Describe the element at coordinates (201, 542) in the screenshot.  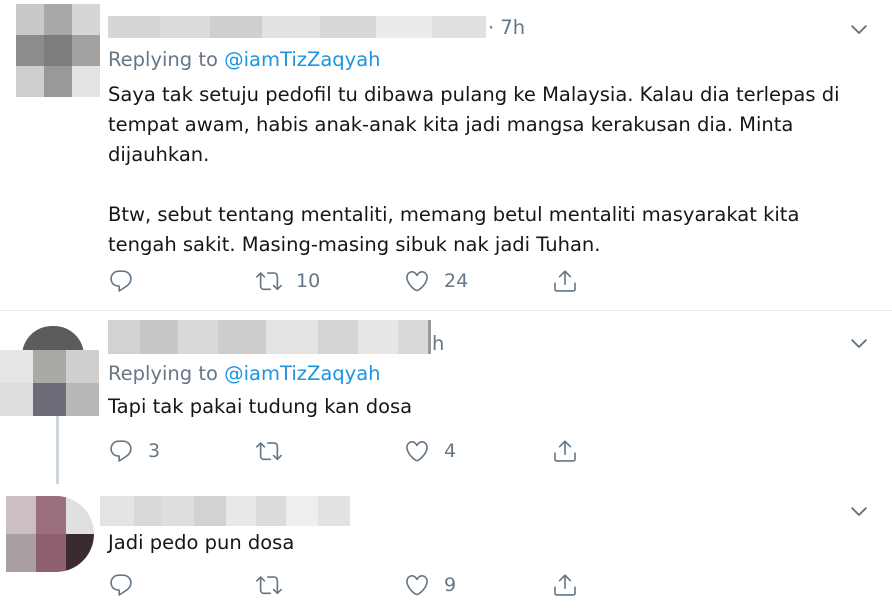
I see `tweet-text: Jadi pedo pun dosa` at that location.